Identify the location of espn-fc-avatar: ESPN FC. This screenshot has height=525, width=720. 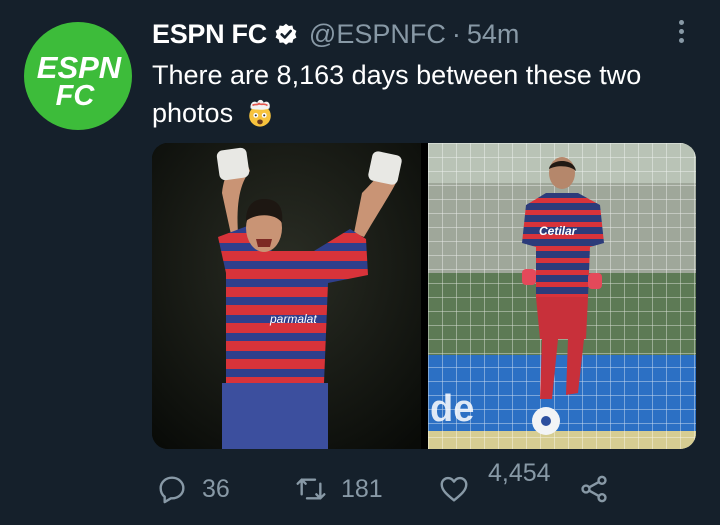
(78, 76).